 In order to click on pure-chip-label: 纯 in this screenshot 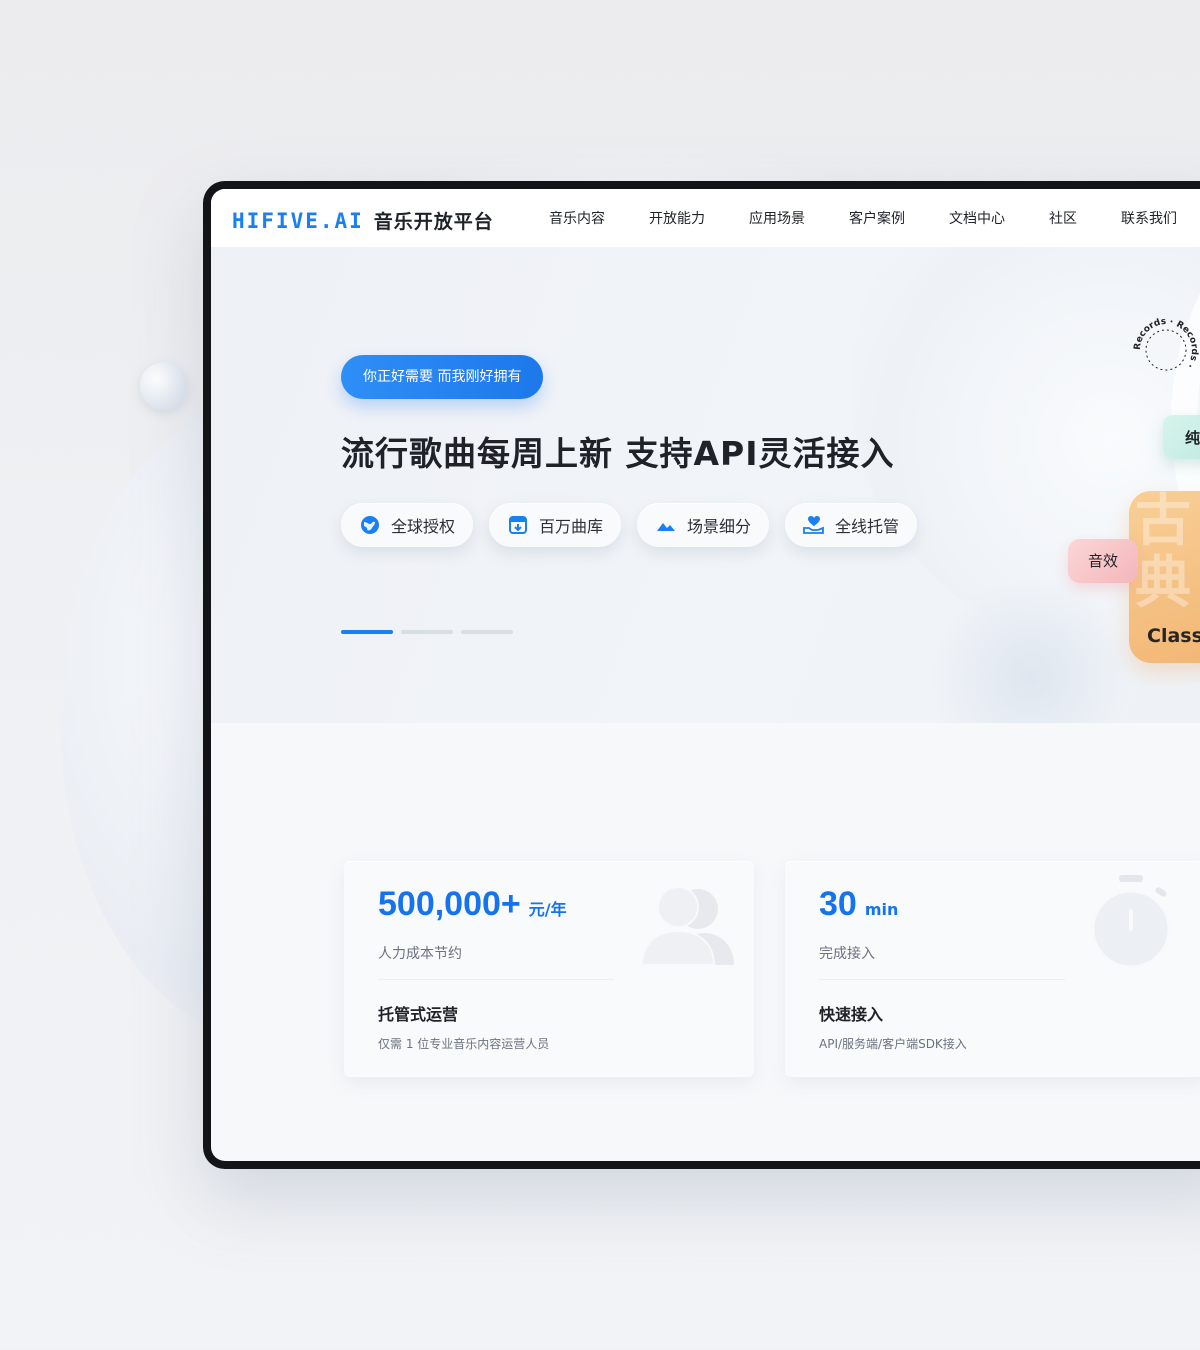, I will do `click(1192, 438)`.